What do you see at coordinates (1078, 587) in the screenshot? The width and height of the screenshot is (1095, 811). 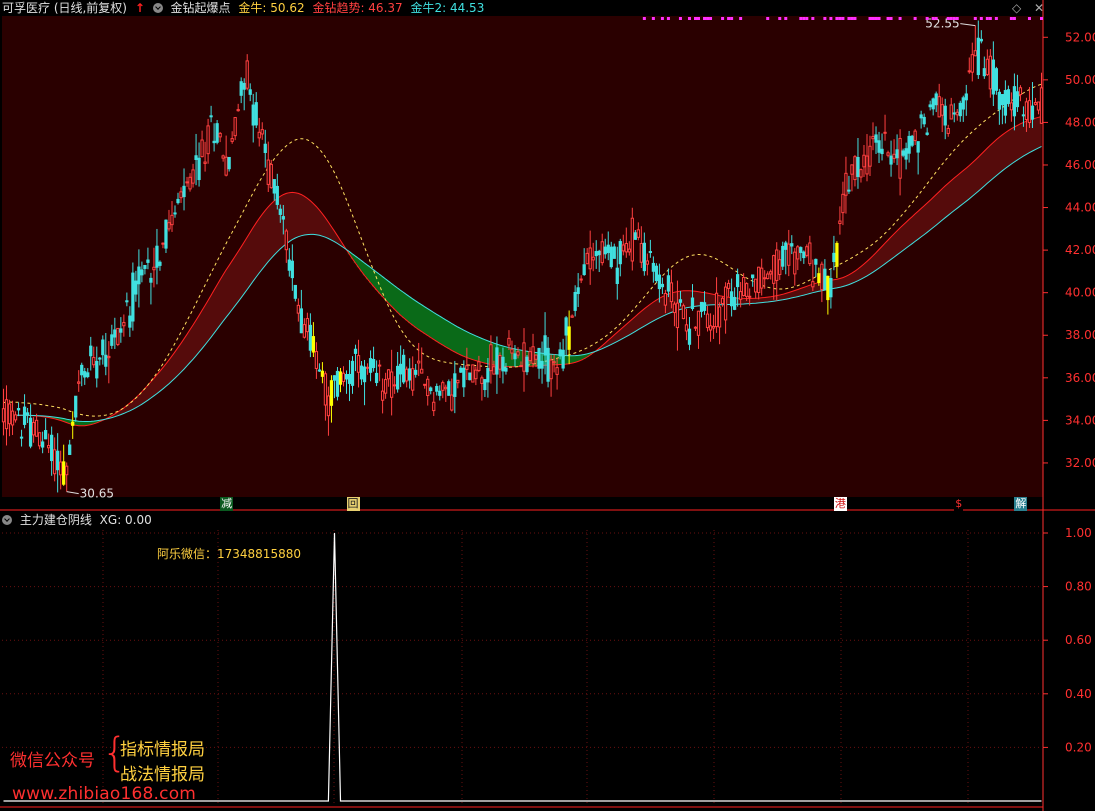 I see `sub-tick-label: 0.80` at bounding box center [1078, 587].